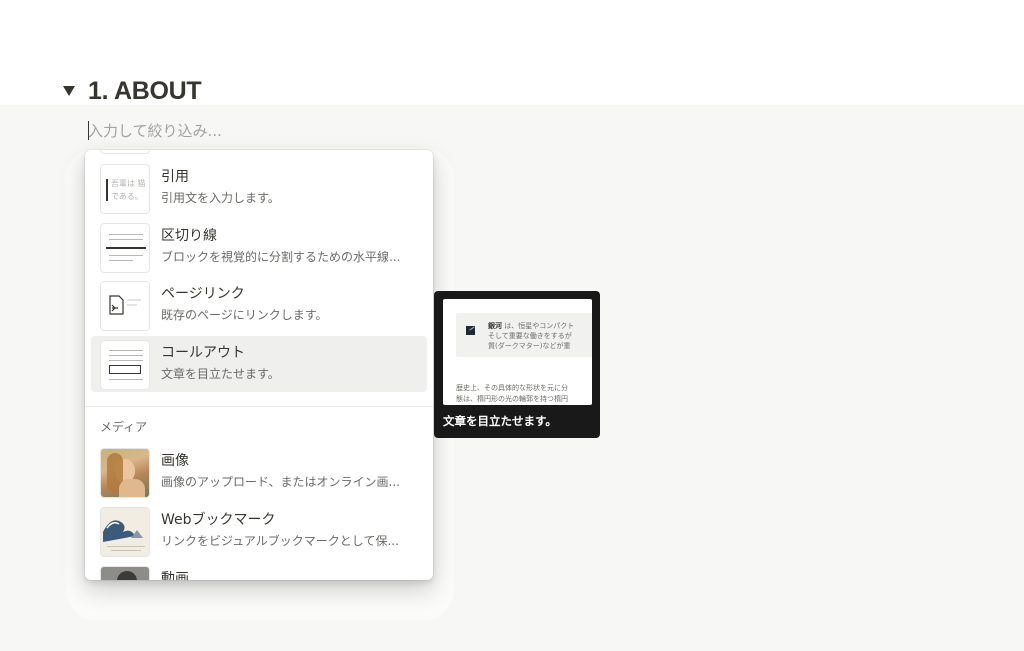 The image size is (1024, 651). What do you see at coordinates (248, 131) in the screenshot?
I see `filter-input` at bounding box center [248, 131].